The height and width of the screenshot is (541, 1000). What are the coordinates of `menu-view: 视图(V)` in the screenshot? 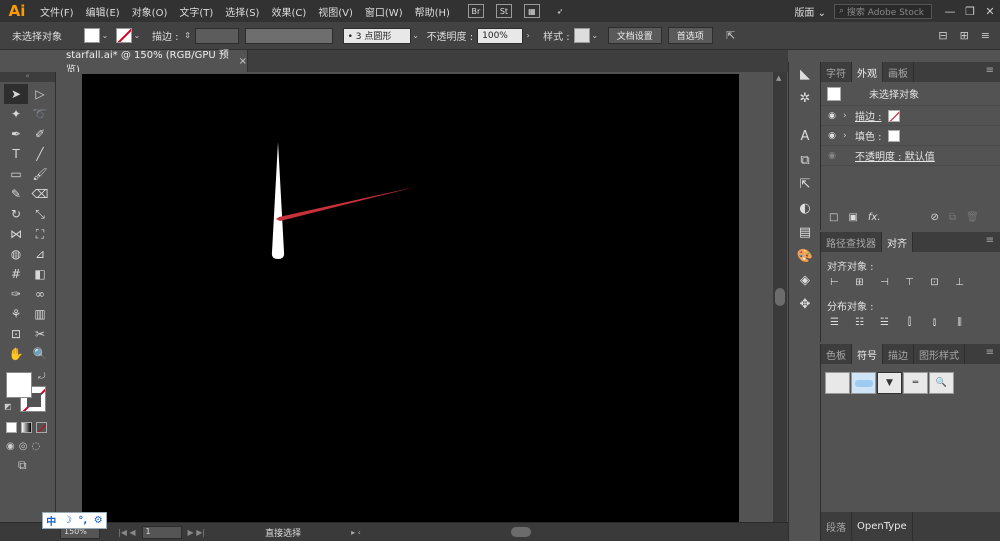 It's located at (335, 11).